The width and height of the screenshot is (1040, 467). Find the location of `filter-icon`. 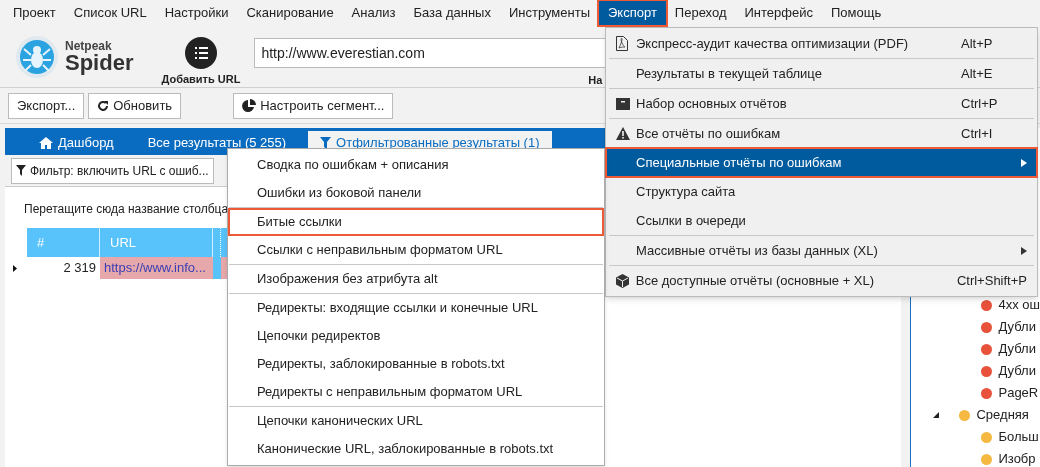

filter-icon is located at coordinates (21, 170).